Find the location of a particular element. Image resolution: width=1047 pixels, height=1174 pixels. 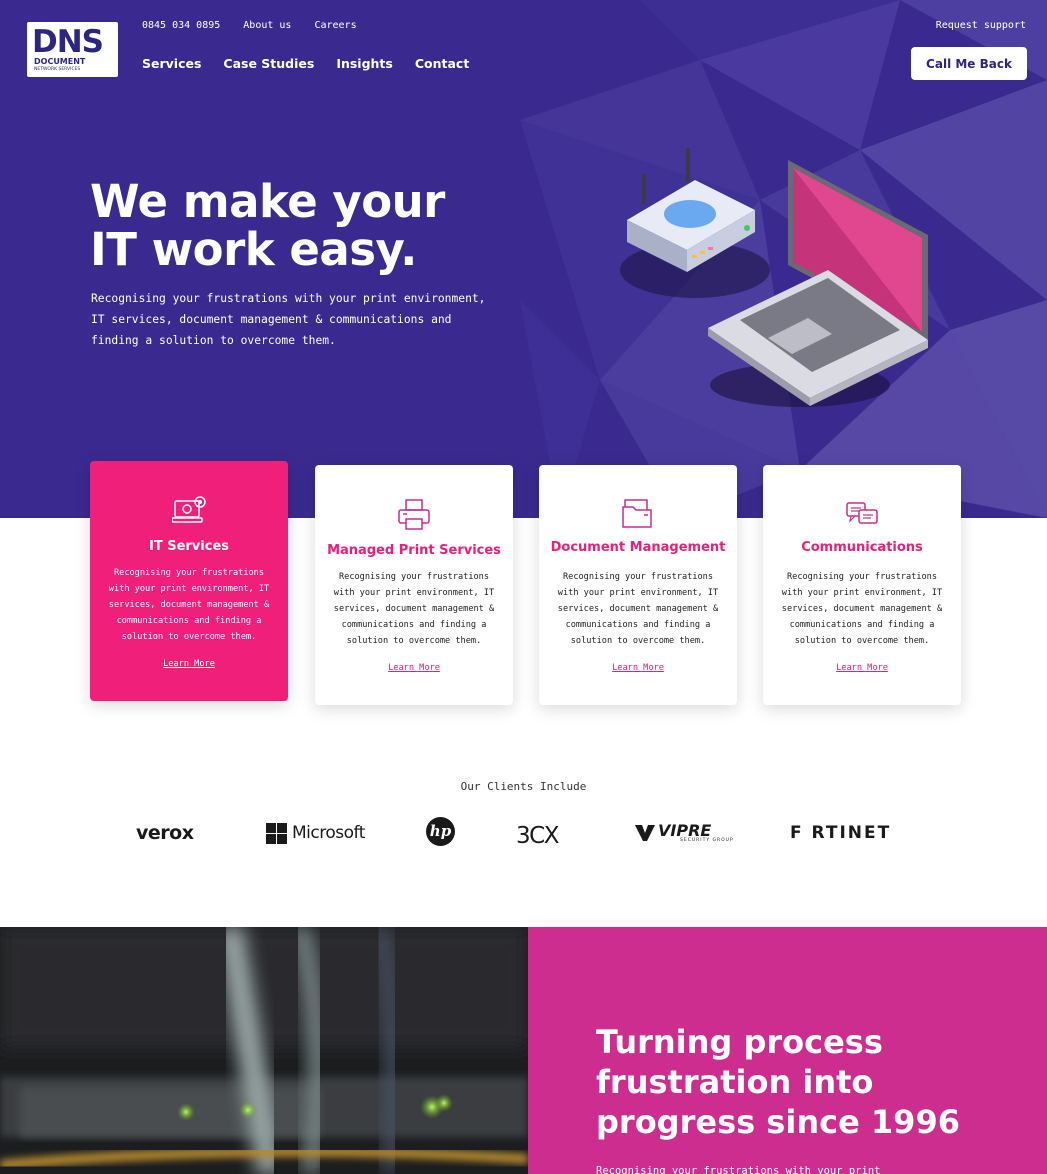

card-title: IT Services is located at coordinates (188, 546).